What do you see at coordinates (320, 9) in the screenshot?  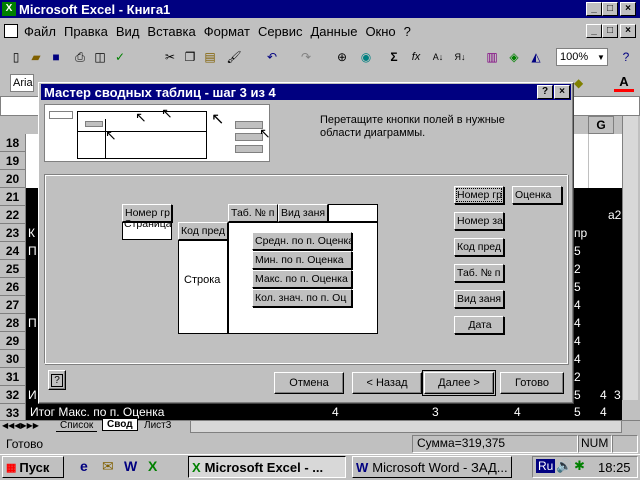 I see `excel-title-bar: X Microsoft Excel - Книга1` at bounding box center [320, 9].